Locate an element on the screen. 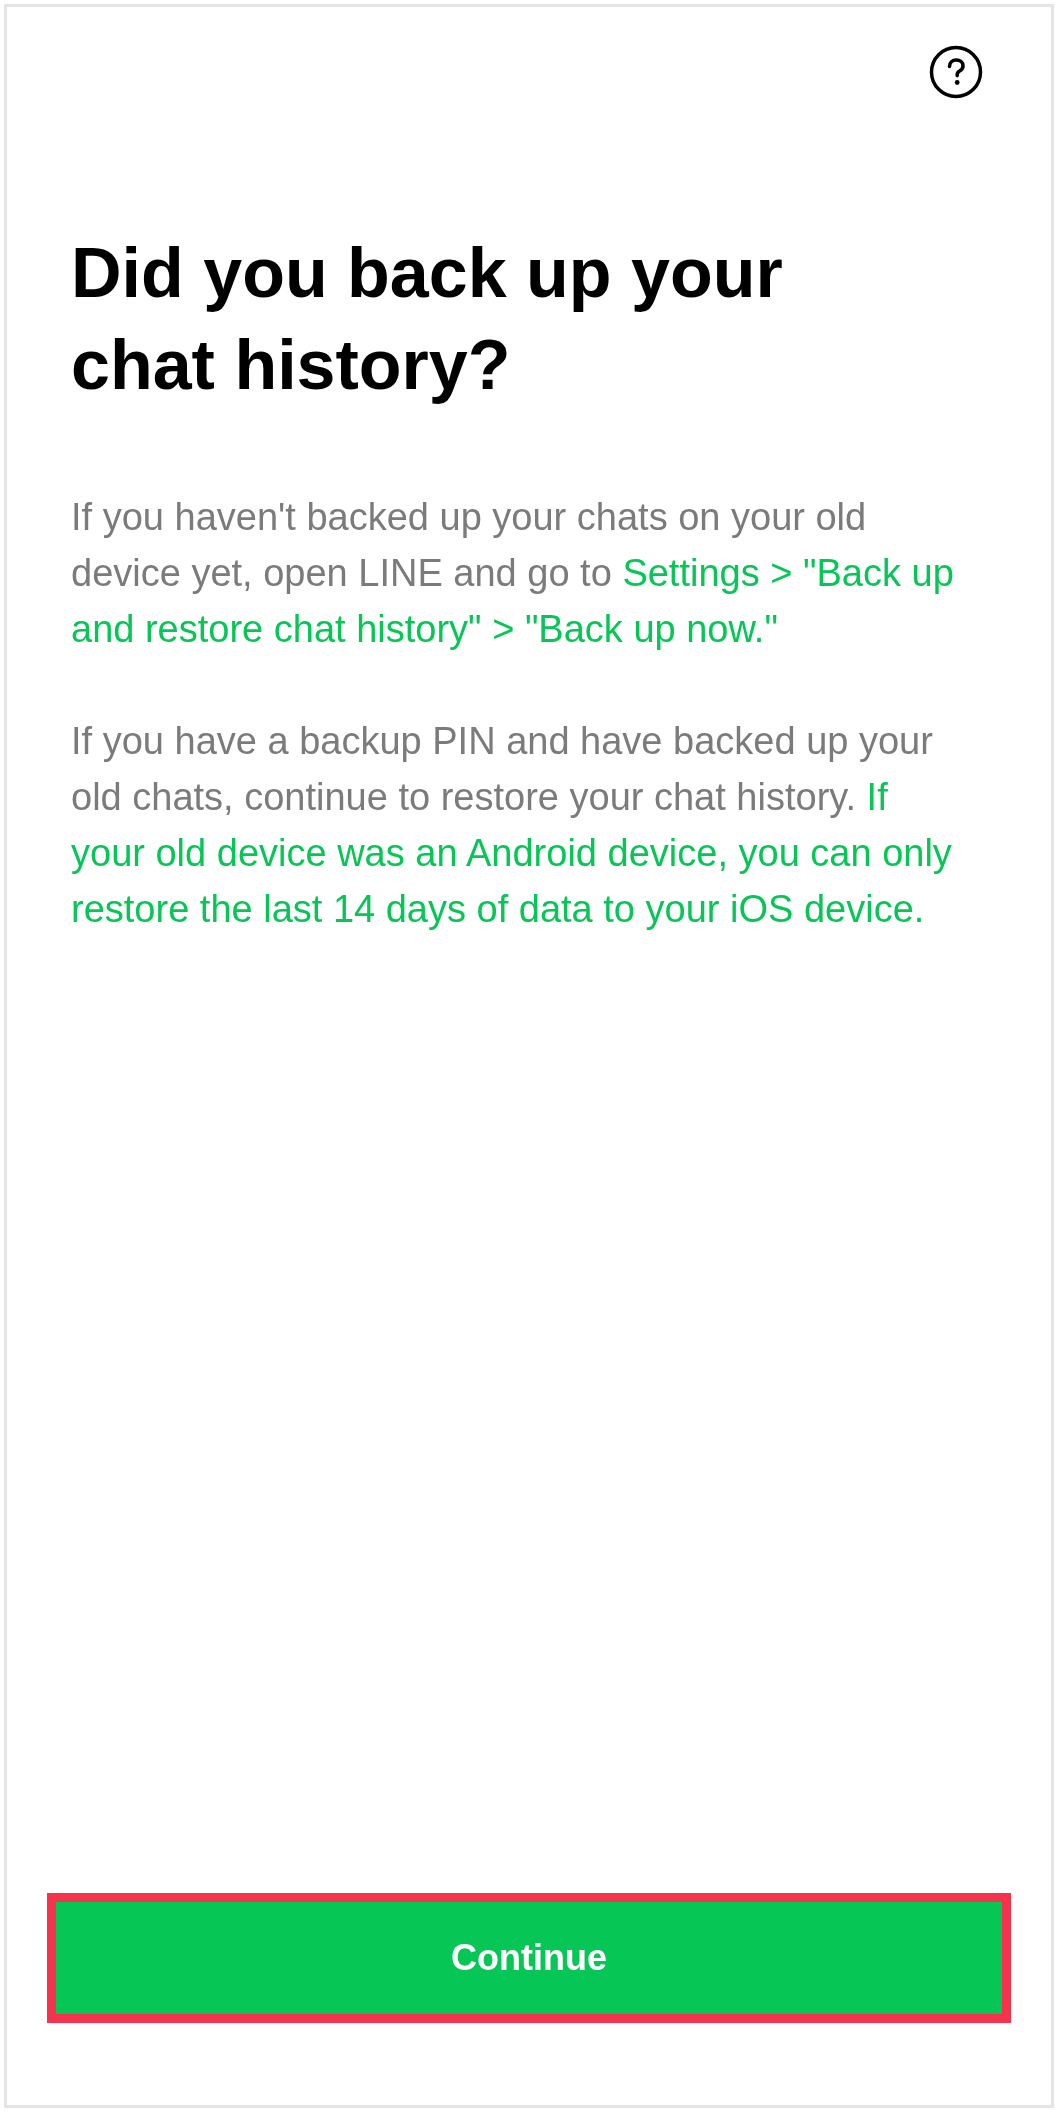 Image resolution: width=1058 pixels, height=2112 pixels. screen-title: Did you back up your chat history? is located at coordinates (427, 319).